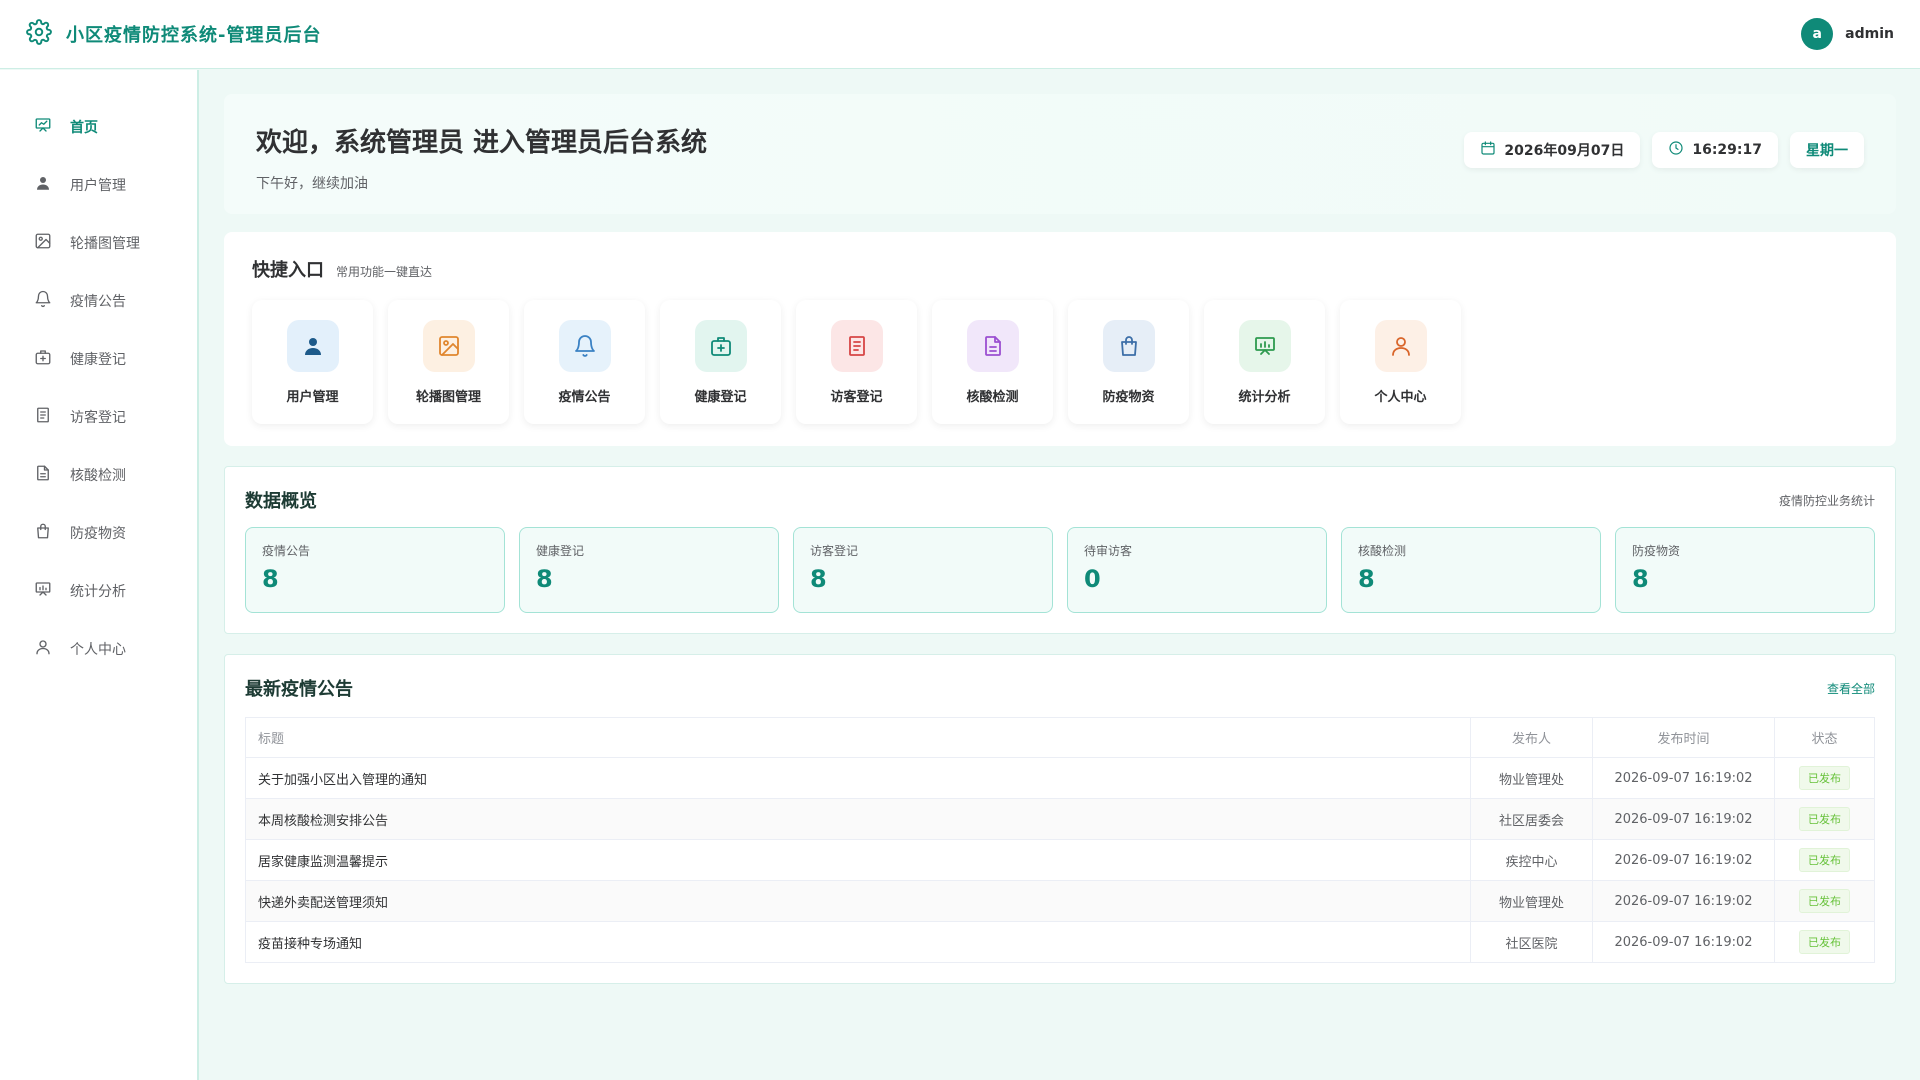  I want to click on sidebar-item-label: 用户管理, so click(98, 186).